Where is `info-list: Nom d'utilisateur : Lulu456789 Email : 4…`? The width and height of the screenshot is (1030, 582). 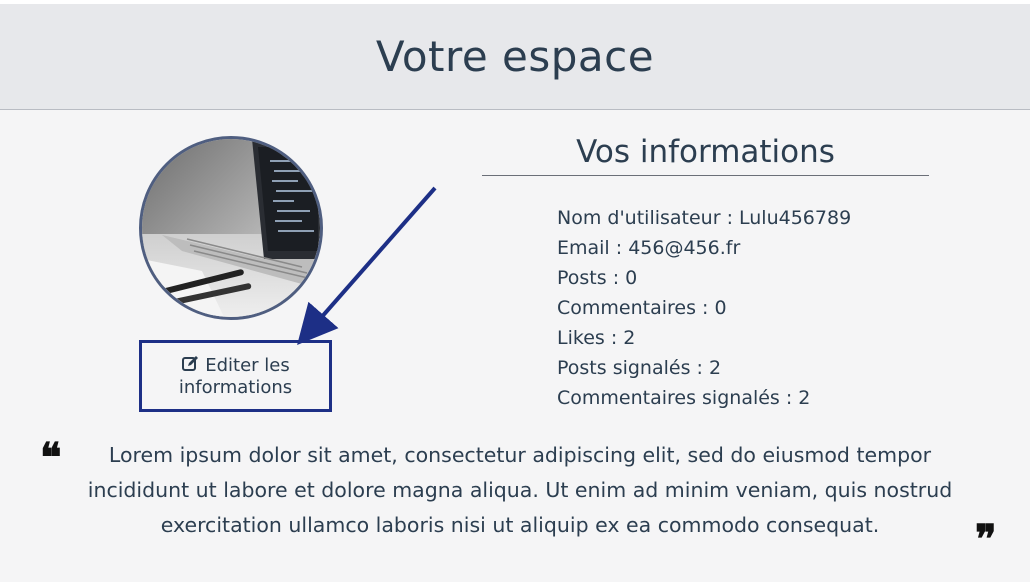
info-list: Nom d'utilisateur : Lulu456789 Email : 4… is located at coordinates (704, 308).